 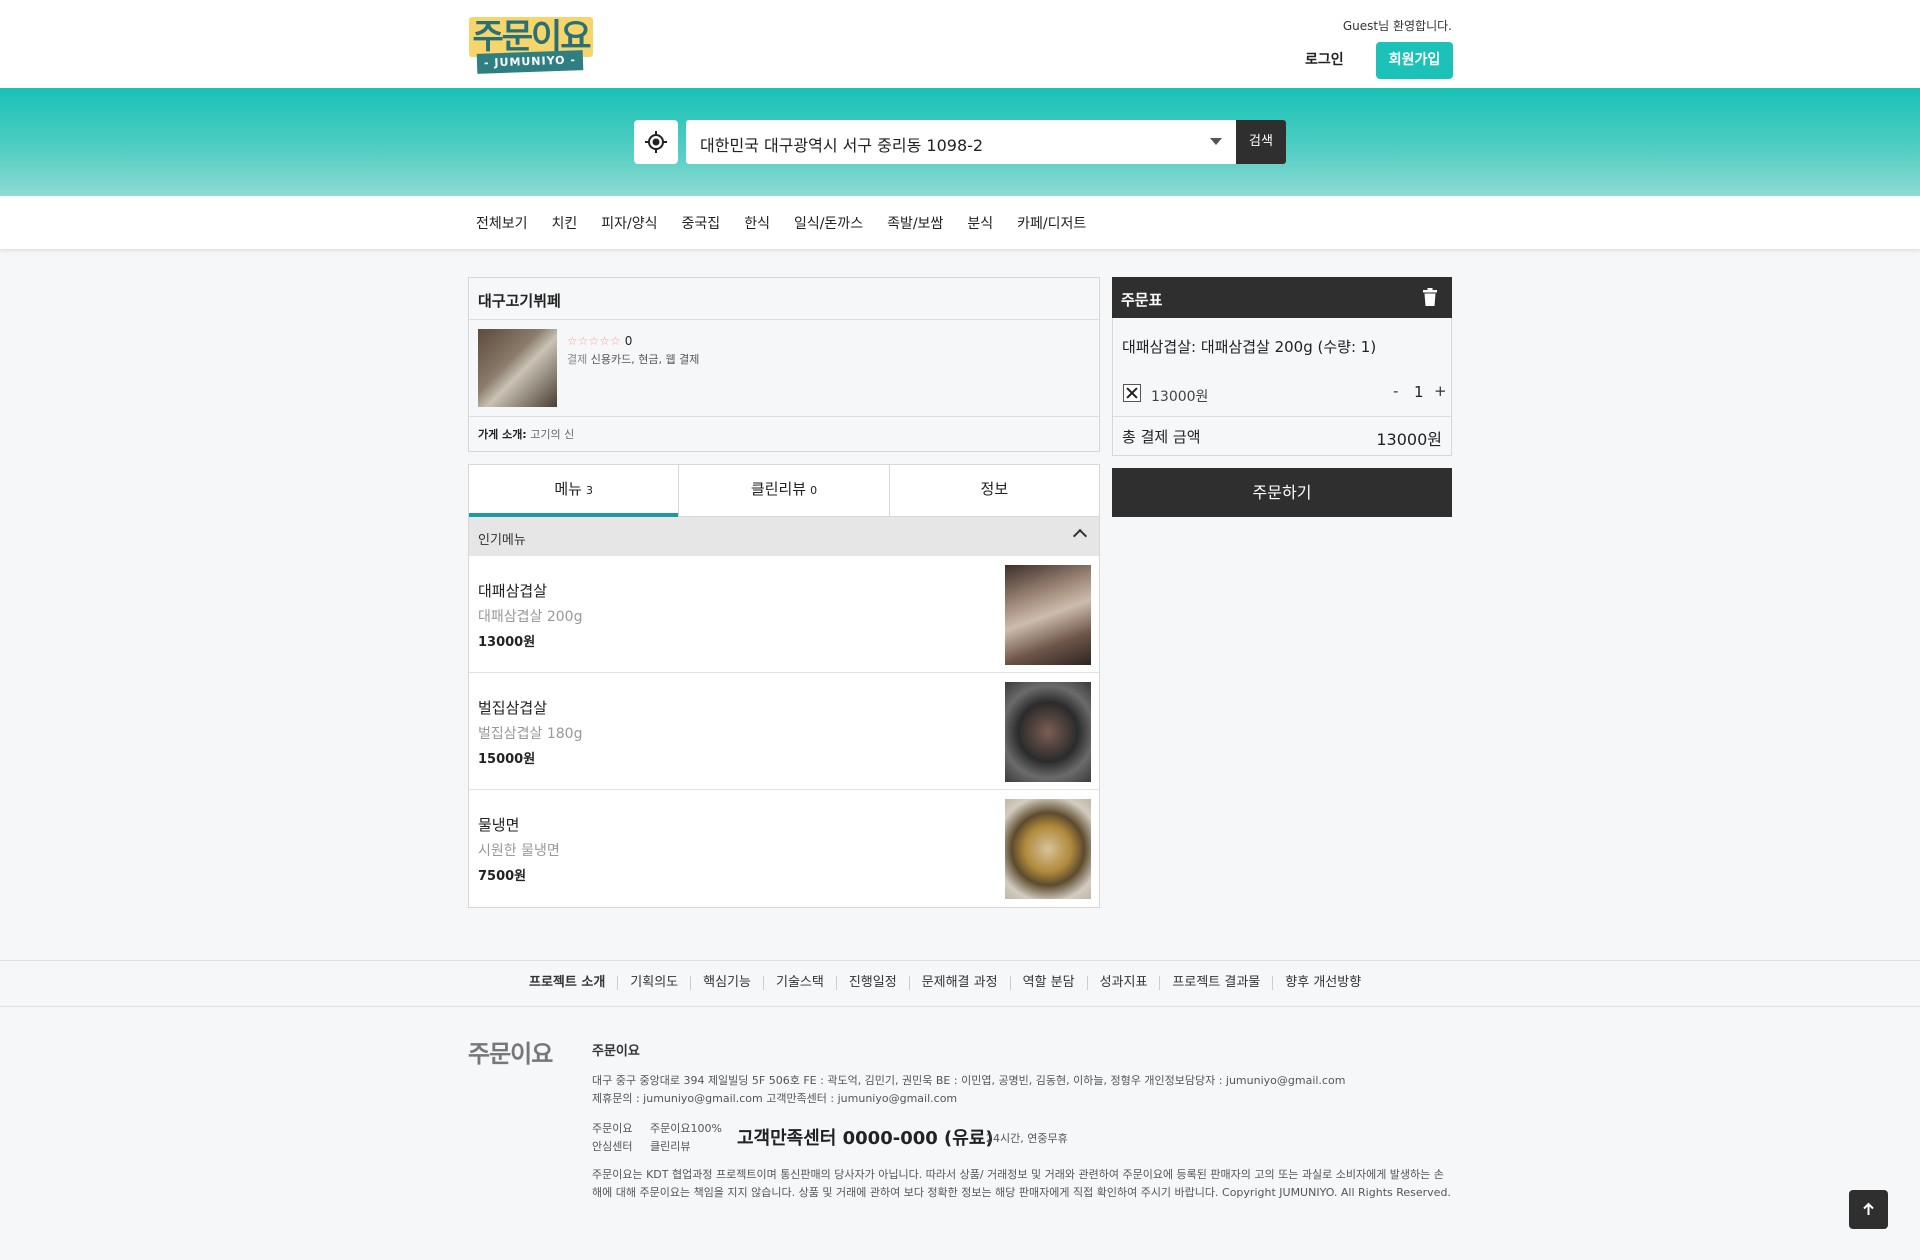 I want to click on menu-item: 벌집삼겹살 벌집삼겹살 180g 15000원, so click(x=784, y=731).